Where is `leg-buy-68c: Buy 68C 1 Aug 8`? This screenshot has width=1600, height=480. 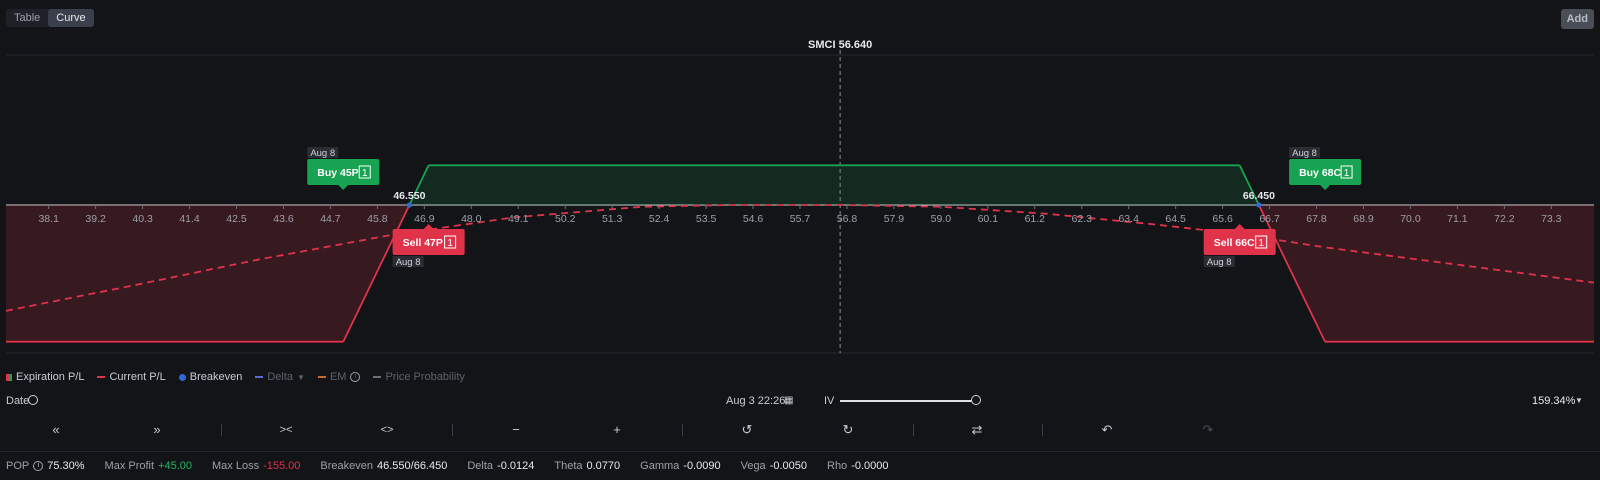 leg-buy-68c: Buy 68C 1 Aug 8 is located at coordinates (1325, 168).